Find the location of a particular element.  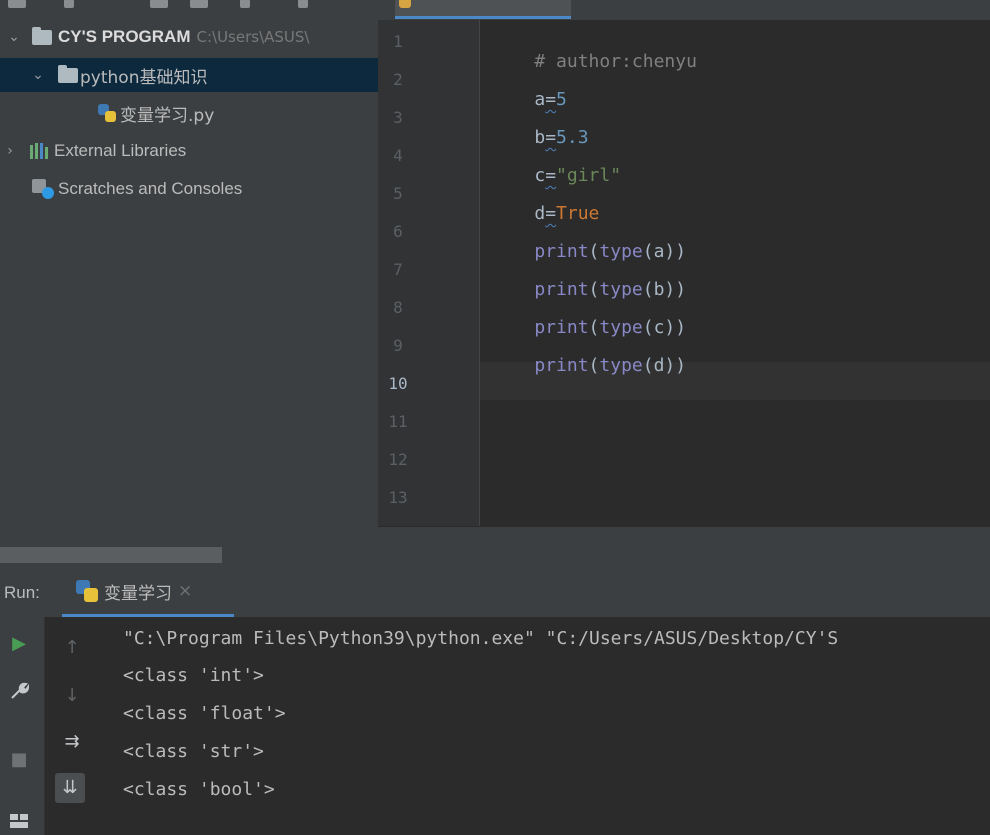

down-arrow-icon: ↓ is located at coordinates (72, 695).